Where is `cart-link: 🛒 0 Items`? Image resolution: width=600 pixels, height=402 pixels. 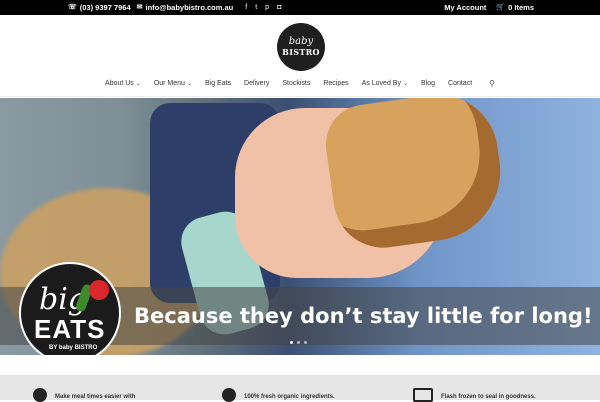
cart-link: 🛒 0 Items is located at coordinates (515, 7).